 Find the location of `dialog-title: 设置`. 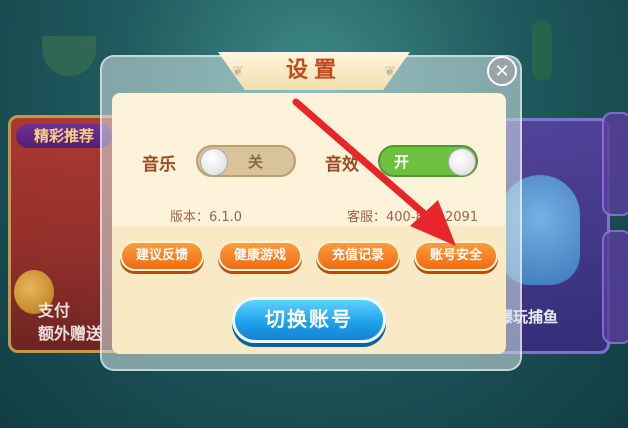

dialog-title: 设置 is located at coordinates (313, 70).